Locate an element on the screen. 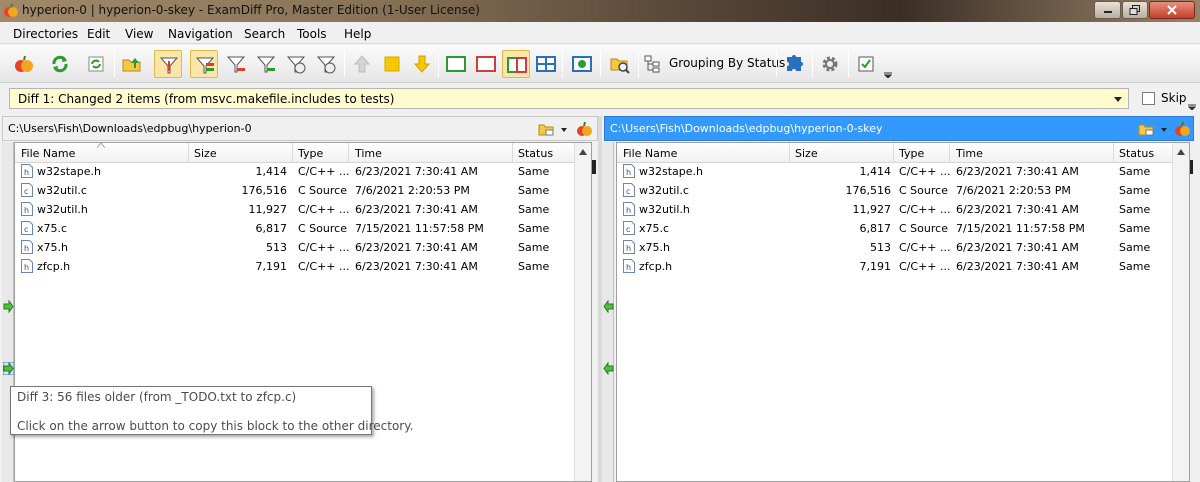 This screenshot has height=482, width=1200. menu-help: Help is located at coordinates (357, 34).